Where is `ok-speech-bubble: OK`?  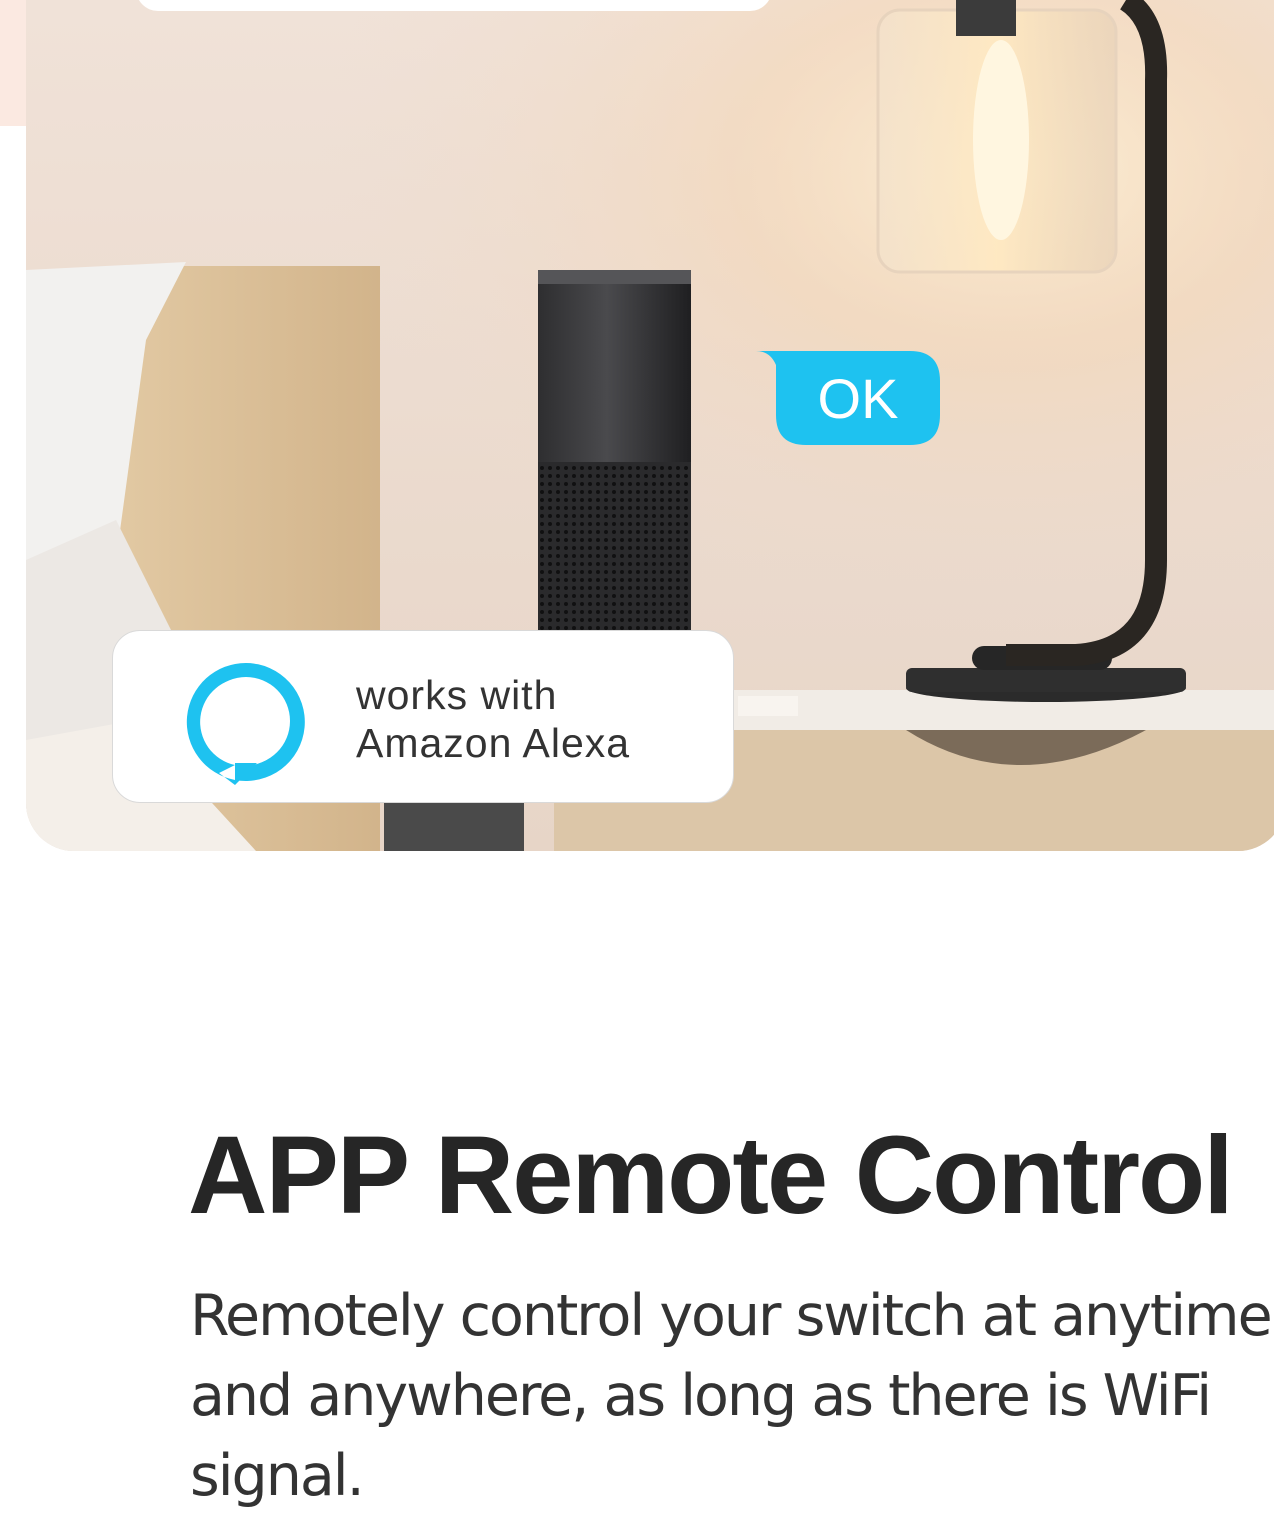 ok-speech-bubble: OK is located at coordinates (848, 398).